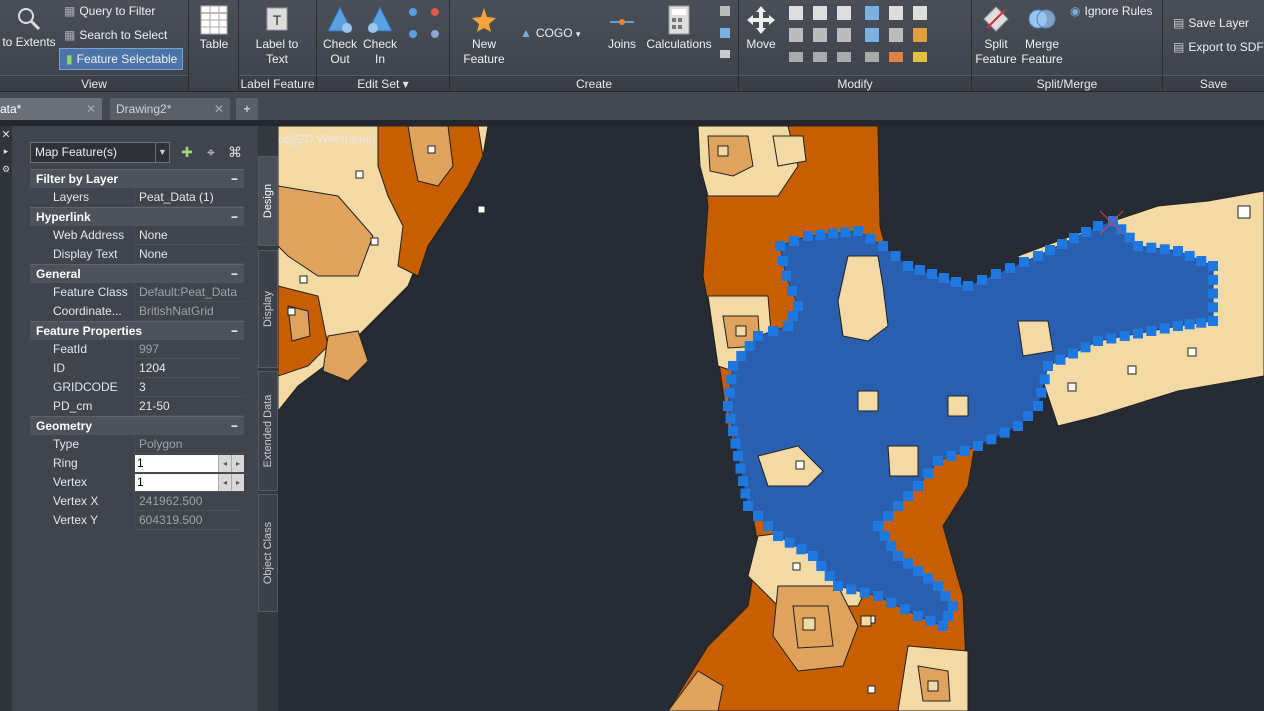 This screenshot has height=711, width=1264. I want to click on category-header: General −, so click(137, 273).